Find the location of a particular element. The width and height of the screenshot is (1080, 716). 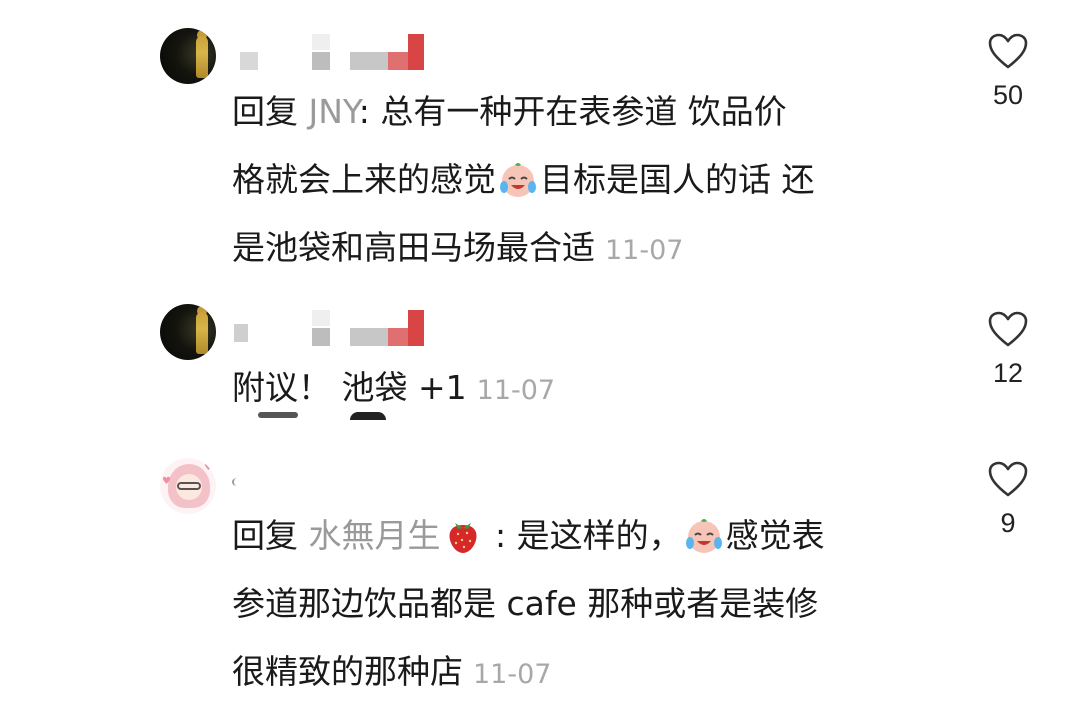

like-count: 9 is located at coordinates (1008, 523).